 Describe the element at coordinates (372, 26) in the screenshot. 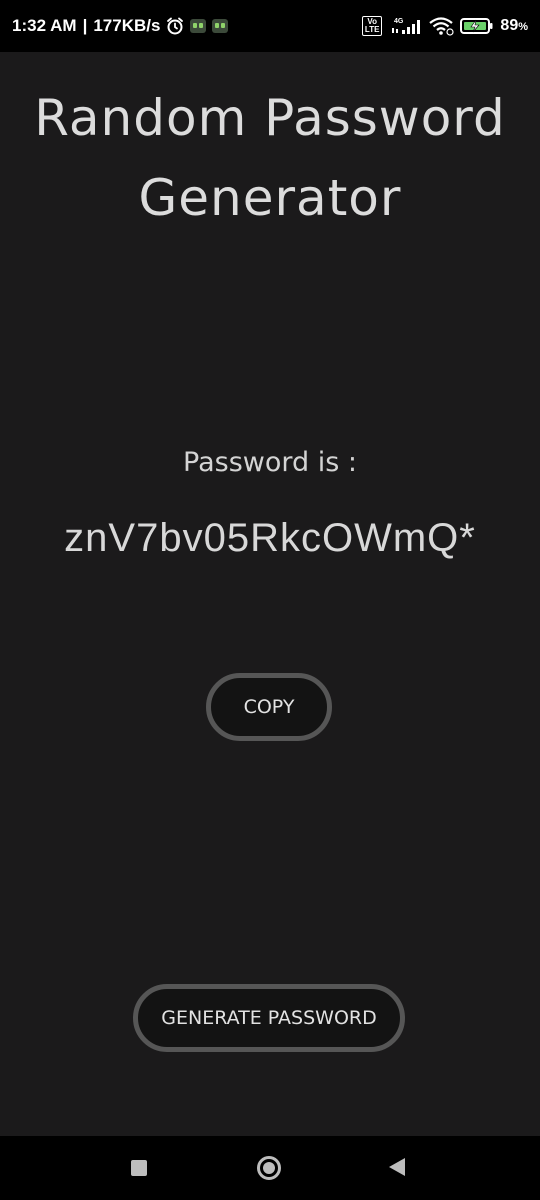

I see `volte-icon: Vo LTE` at that location.